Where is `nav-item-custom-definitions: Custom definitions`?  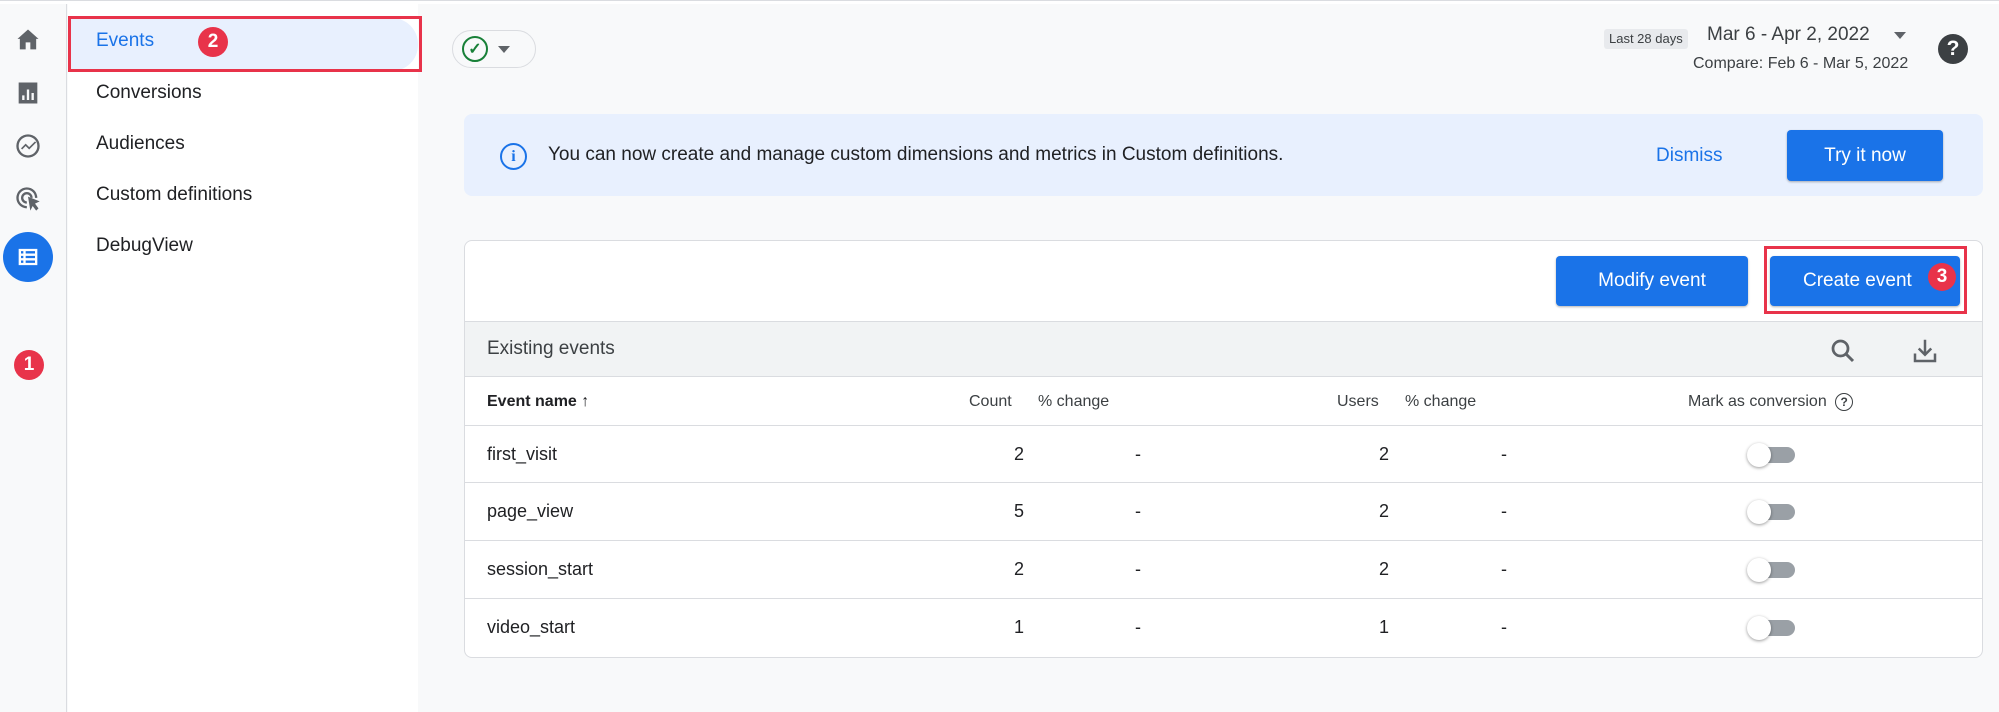 nav-item-custom-definitions: Custom definitions is located at coordinates (174, 195).